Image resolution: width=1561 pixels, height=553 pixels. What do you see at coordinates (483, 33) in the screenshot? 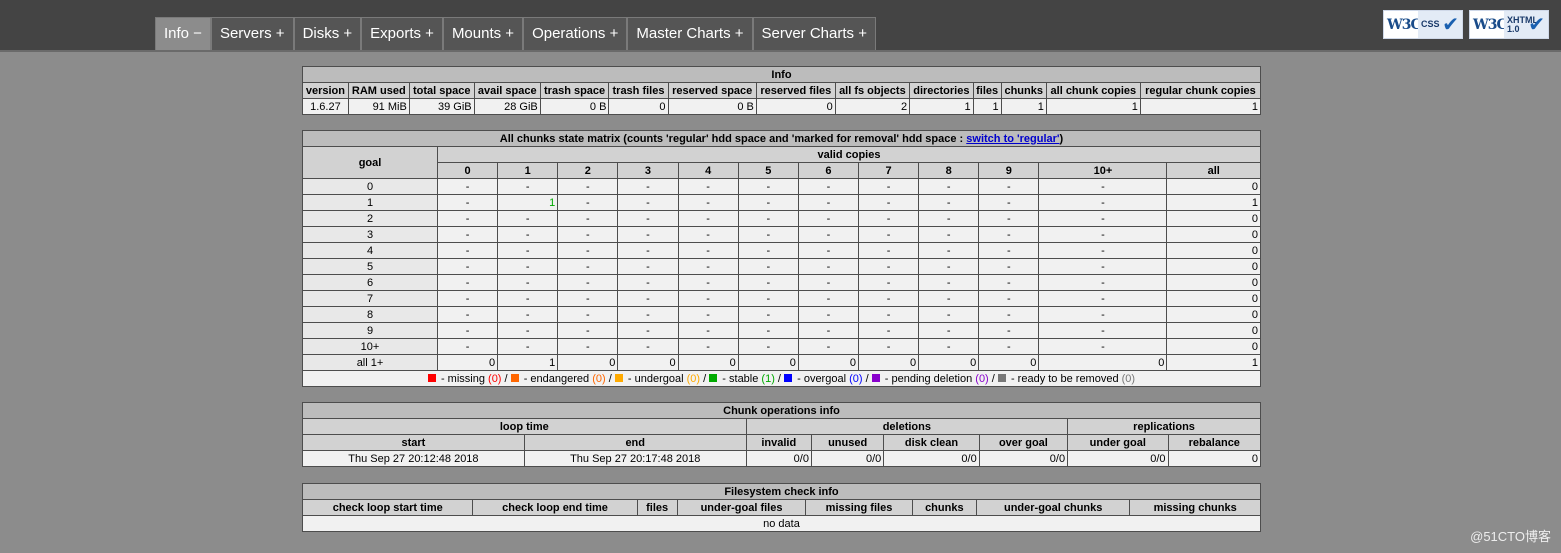
I see `tab-mounts: Mounts +` at bounding box center [483, 33].